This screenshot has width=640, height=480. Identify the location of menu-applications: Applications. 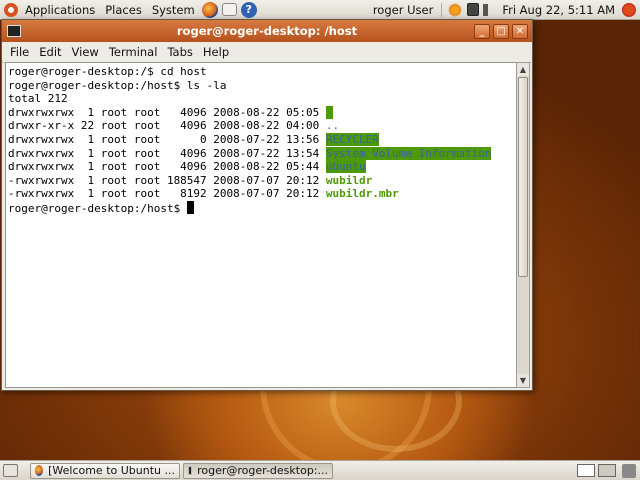
(60, 10).